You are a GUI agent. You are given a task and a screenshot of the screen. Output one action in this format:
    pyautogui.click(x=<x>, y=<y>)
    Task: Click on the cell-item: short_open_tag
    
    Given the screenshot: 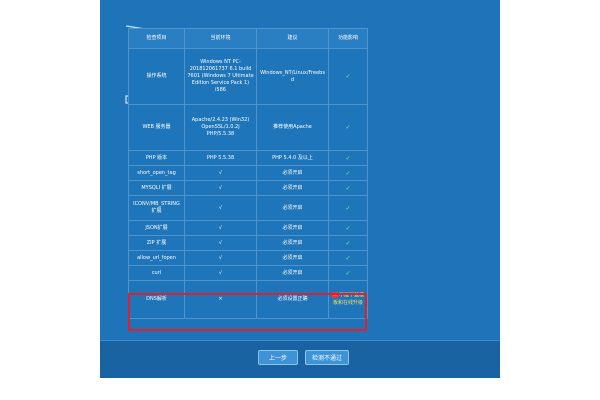 What is the action you would take?
    pyautogui.click(x=156, y=173)
    